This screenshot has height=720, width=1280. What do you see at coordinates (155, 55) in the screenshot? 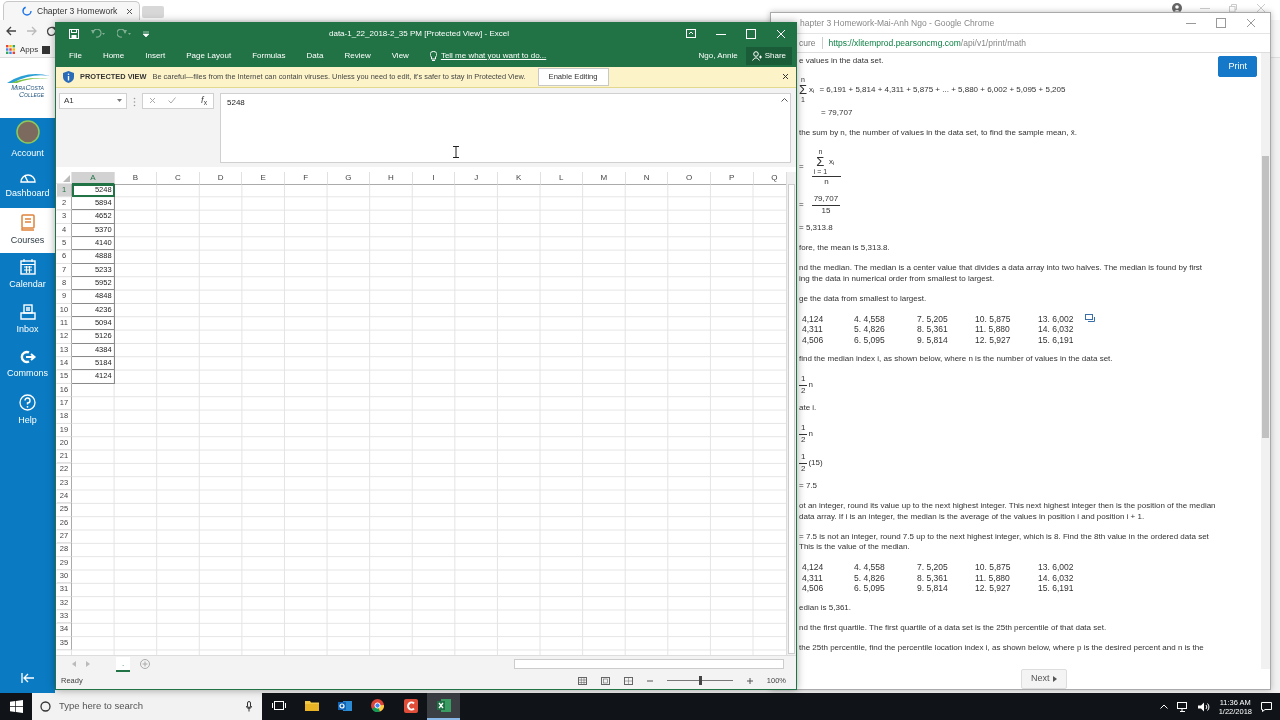
I see `ribbon-tab: Insert` at bounding box center [155, 55].